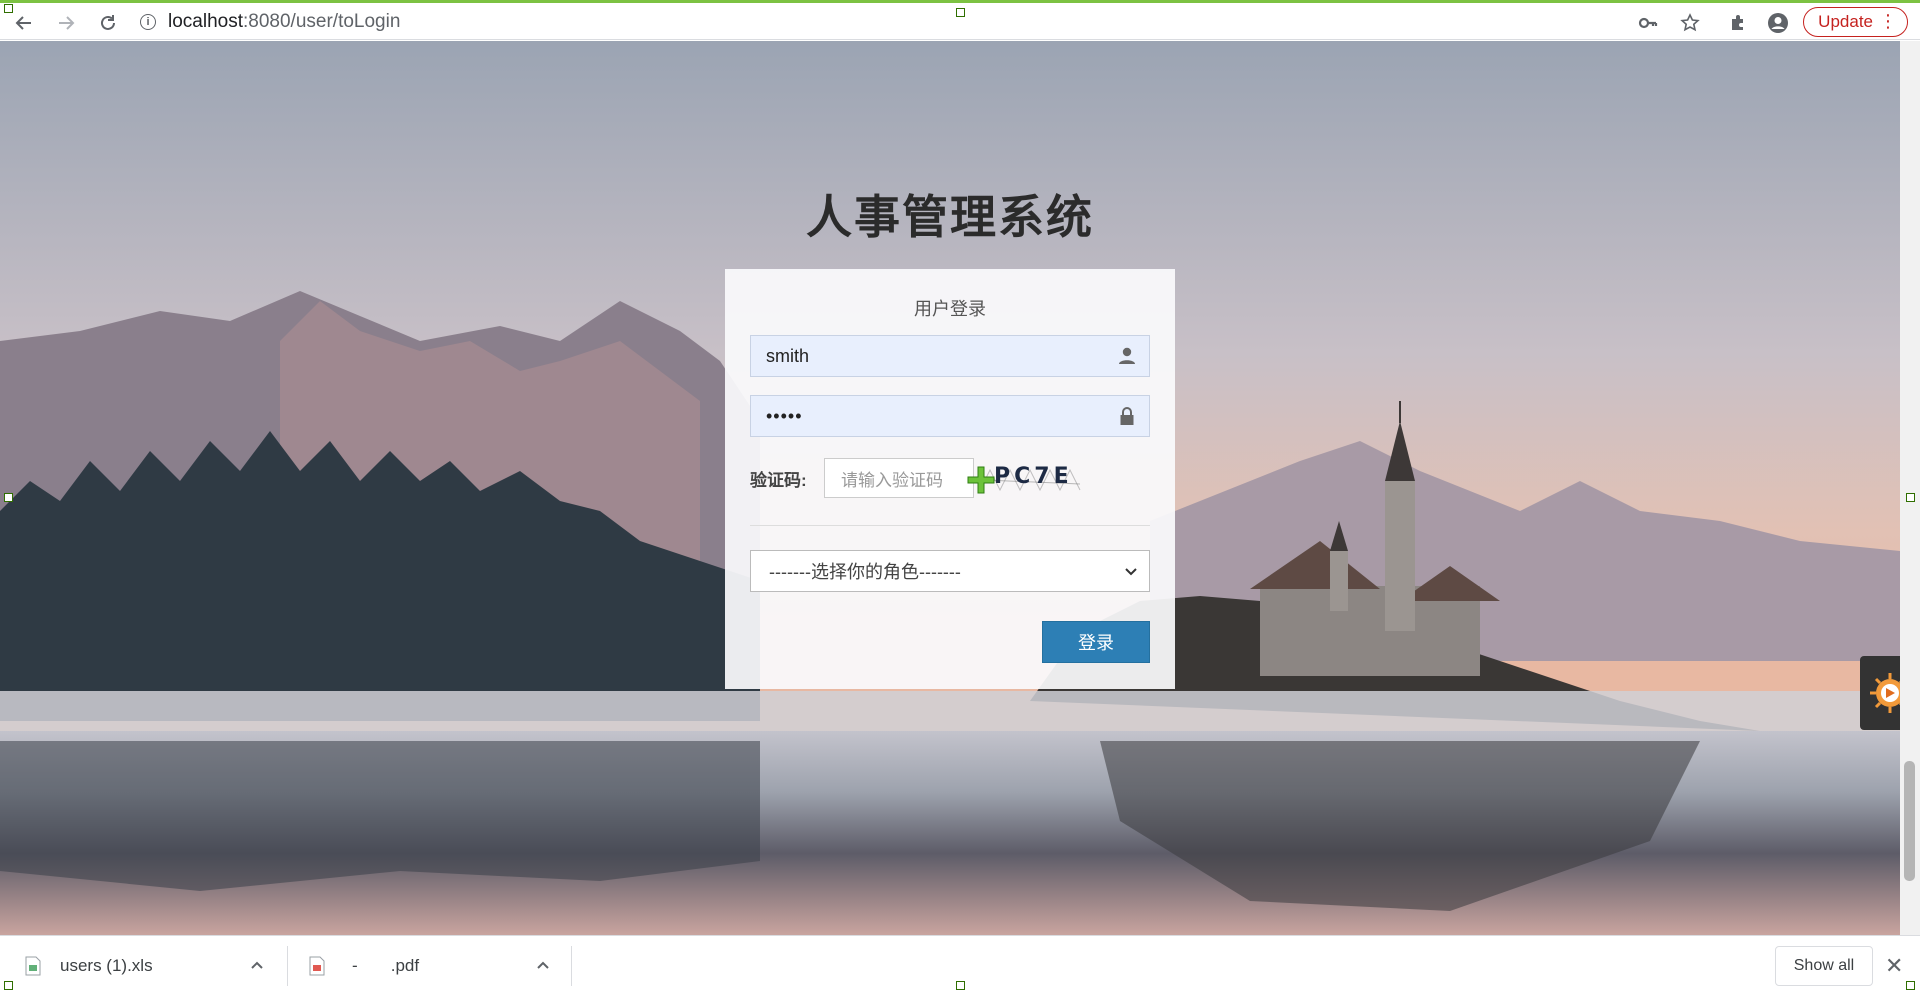 The width and height of the screenshot is (1920, 996). Describe the element at coordinates (1738, 23) in the screenshot. I see `extensions-puzzle-icon` at that location.